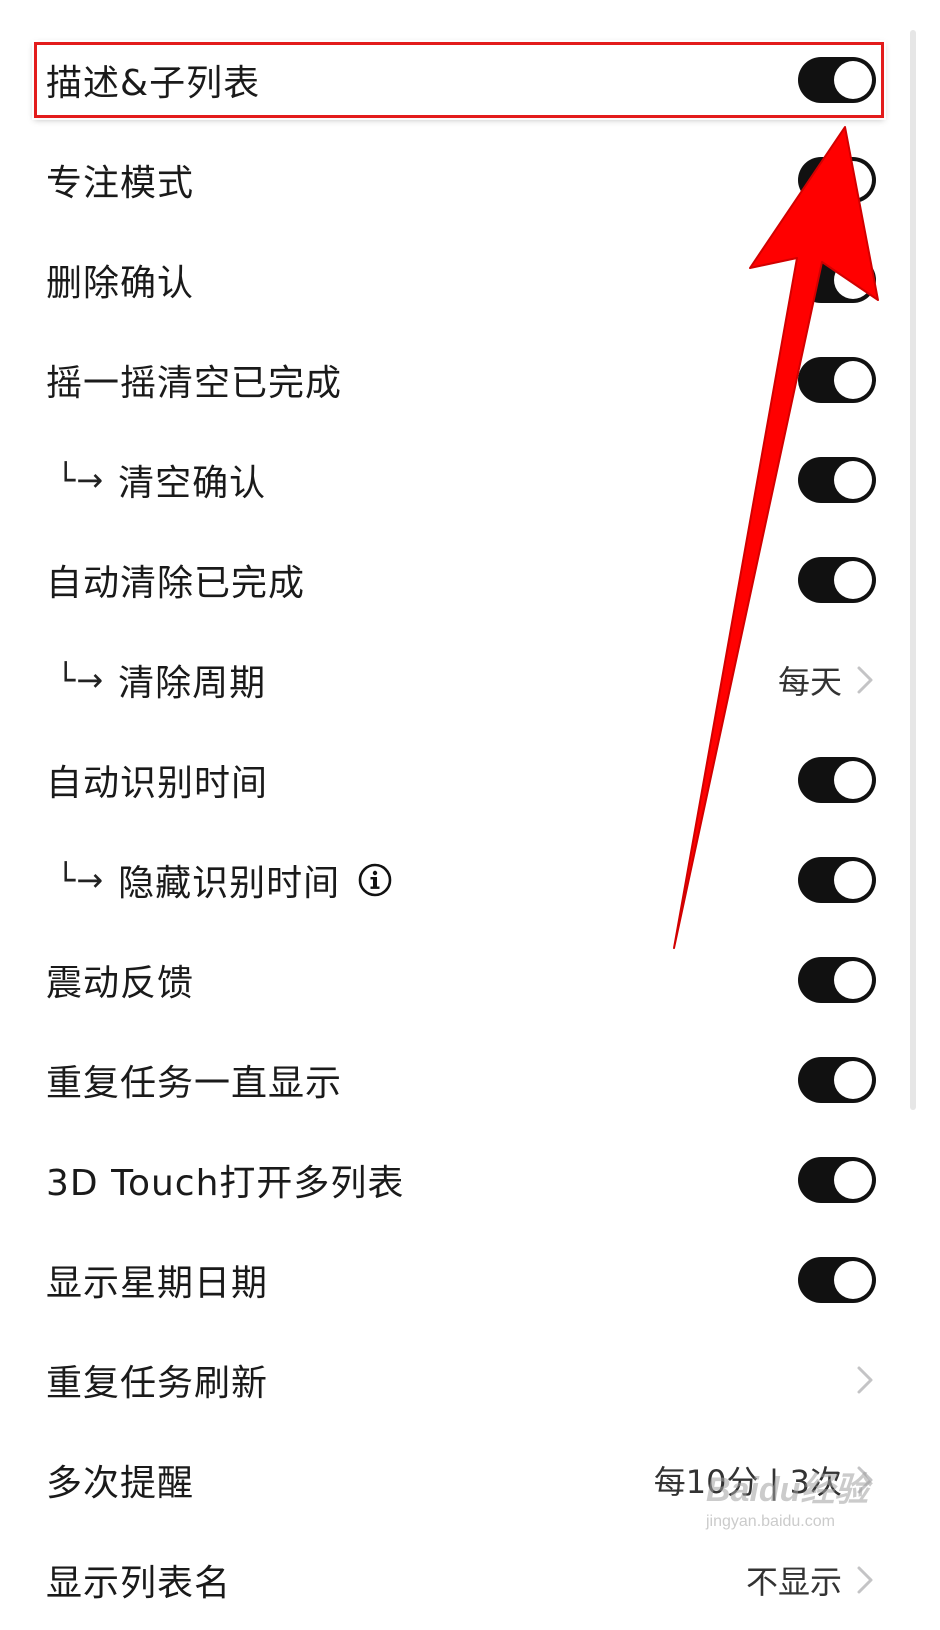 This screenshot has height=1630, width=940. I want to click on settings-row-label-group: 3D Touch打开多列表, so click(225, 1180).